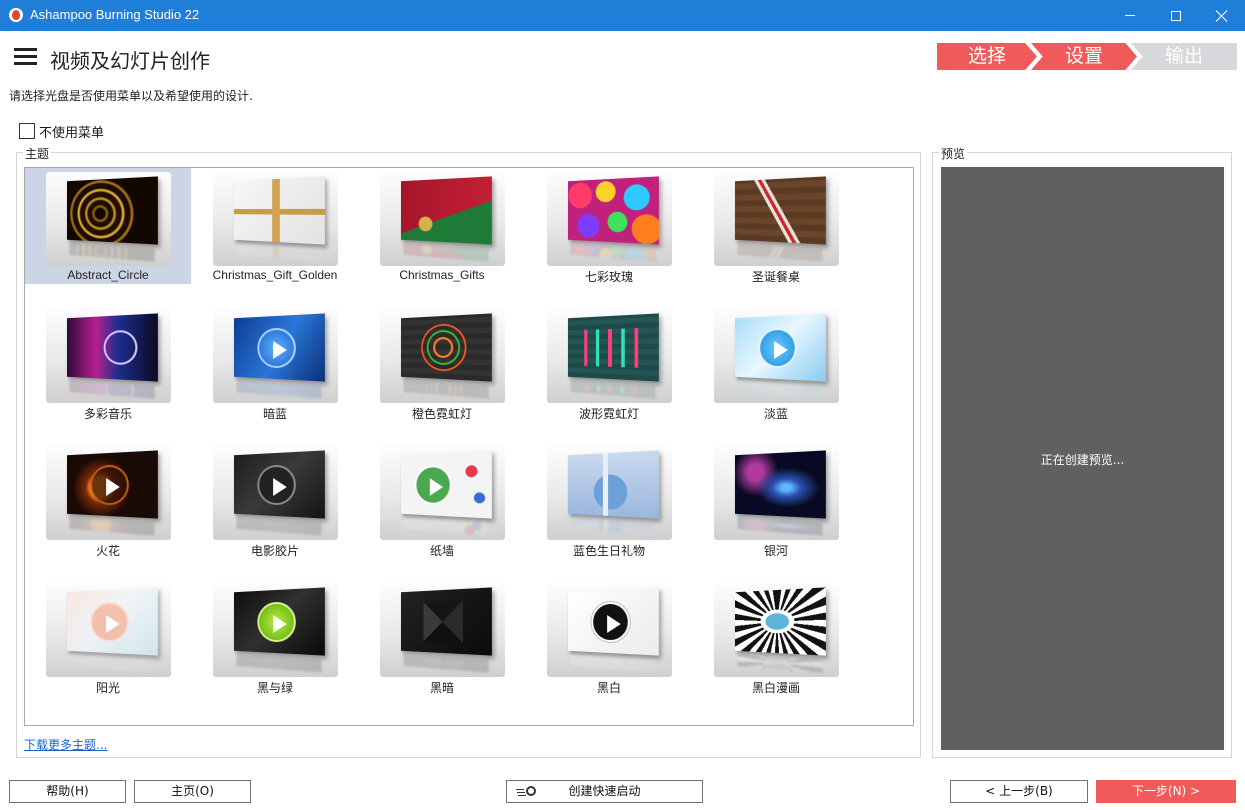 The height and width of the screenshot is (810, 1245). I want to click on theme-item-light-blue: 淡蓝, so click(776, 363).